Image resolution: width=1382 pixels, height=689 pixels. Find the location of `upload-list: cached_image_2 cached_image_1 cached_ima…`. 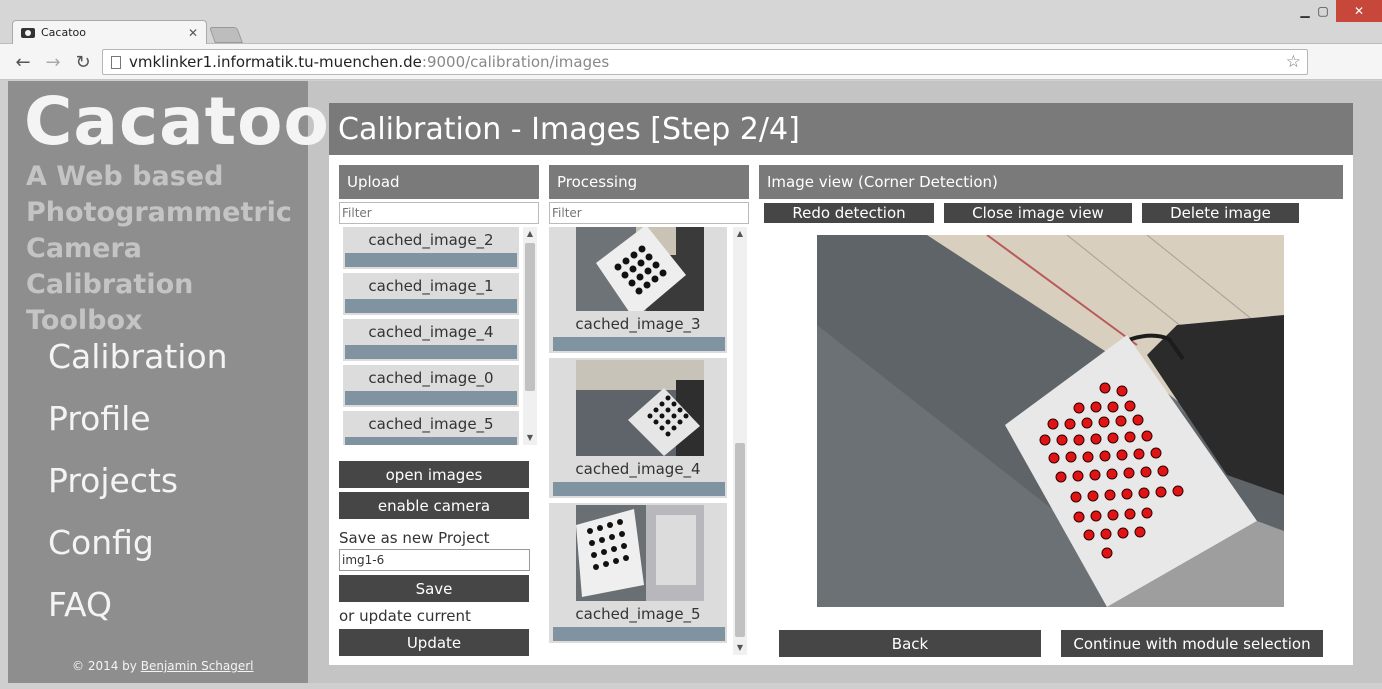

upload-list: cached_image_2 cached_image_1 cached_ima… is located at coordinates (439, 336).